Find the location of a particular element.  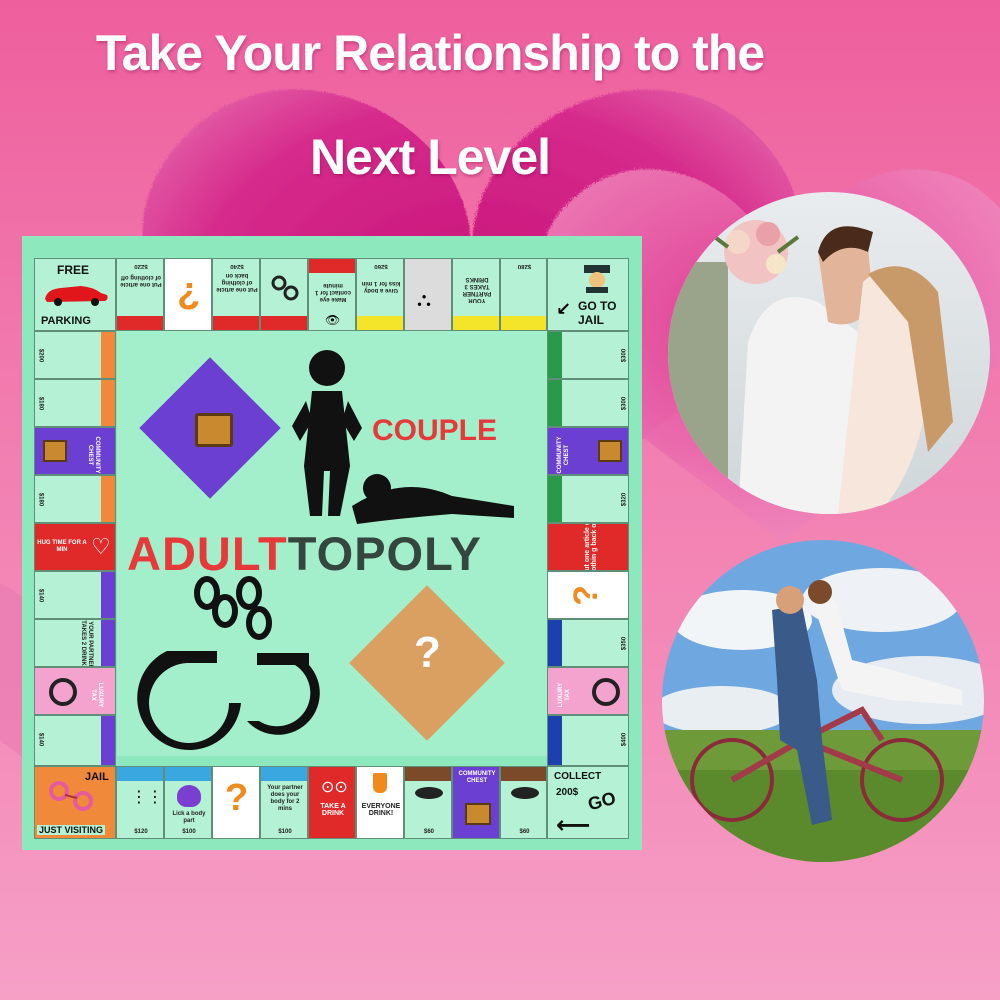

wedding-photo-illustration is located at coordinates (829, 353).